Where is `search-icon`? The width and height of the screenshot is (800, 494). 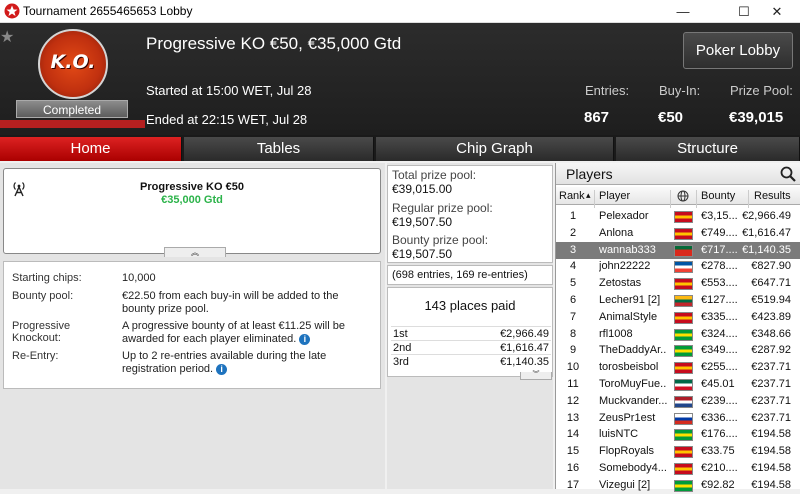 search-icon is located at coordinates (788, 174).